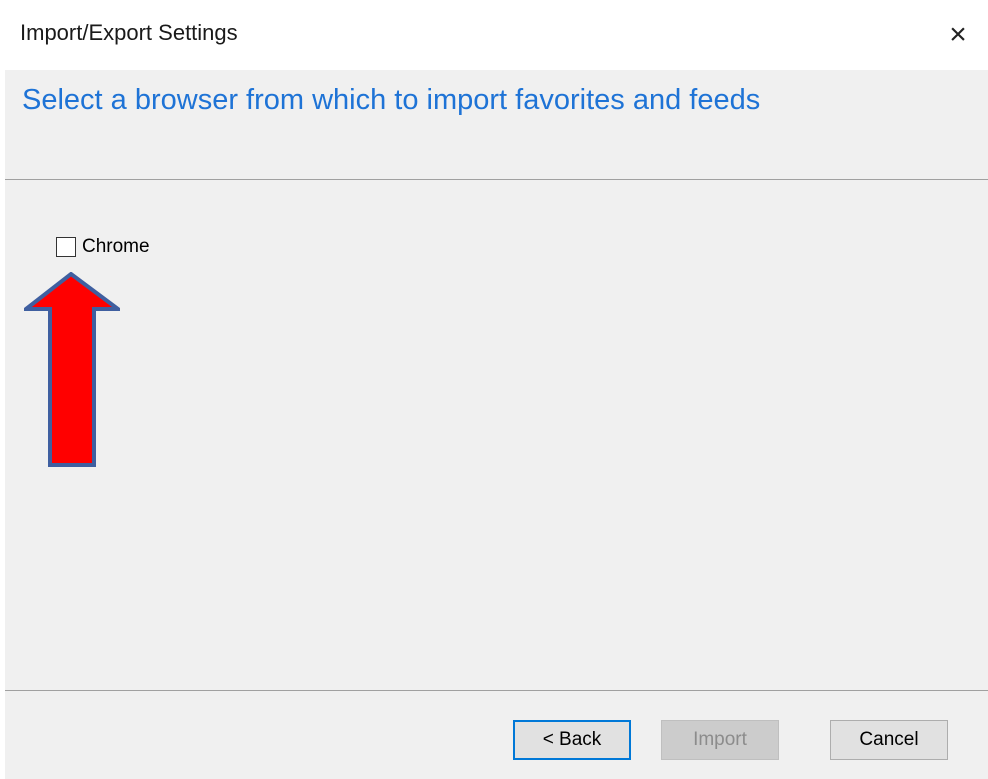  What do you see at coordinates (720, 740) in the screenshot?
I see `import-button: Import` at bounding box center [720, 740].